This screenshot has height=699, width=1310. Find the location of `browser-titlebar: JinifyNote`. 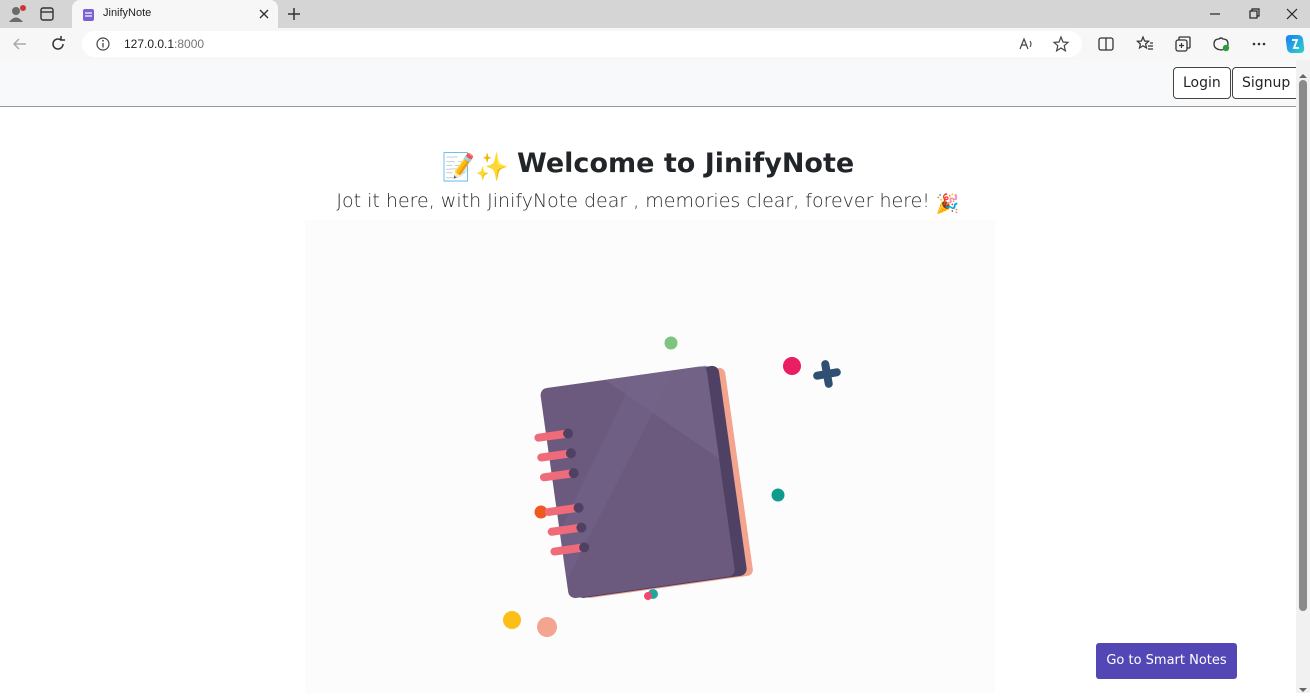

browser-titlebar: JinifyNote is located at coordinates (655, 14).